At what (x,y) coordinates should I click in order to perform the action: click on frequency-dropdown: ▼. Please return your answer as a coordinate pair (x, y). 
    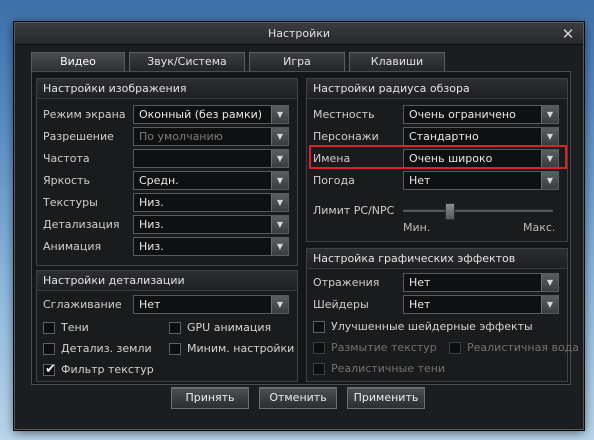
    Looking at the image, I should click on (211, 158).